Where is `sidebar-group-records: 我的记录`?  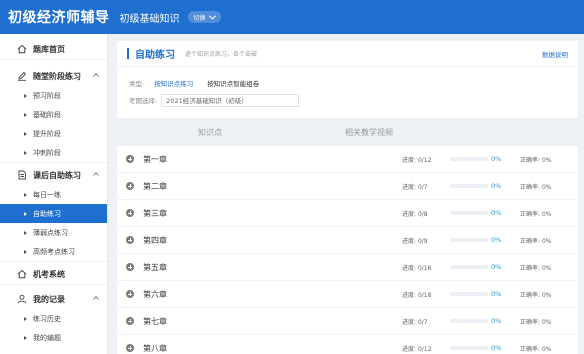
sidebar-group-records: 我的记录 is located at coordinates (53, 299).